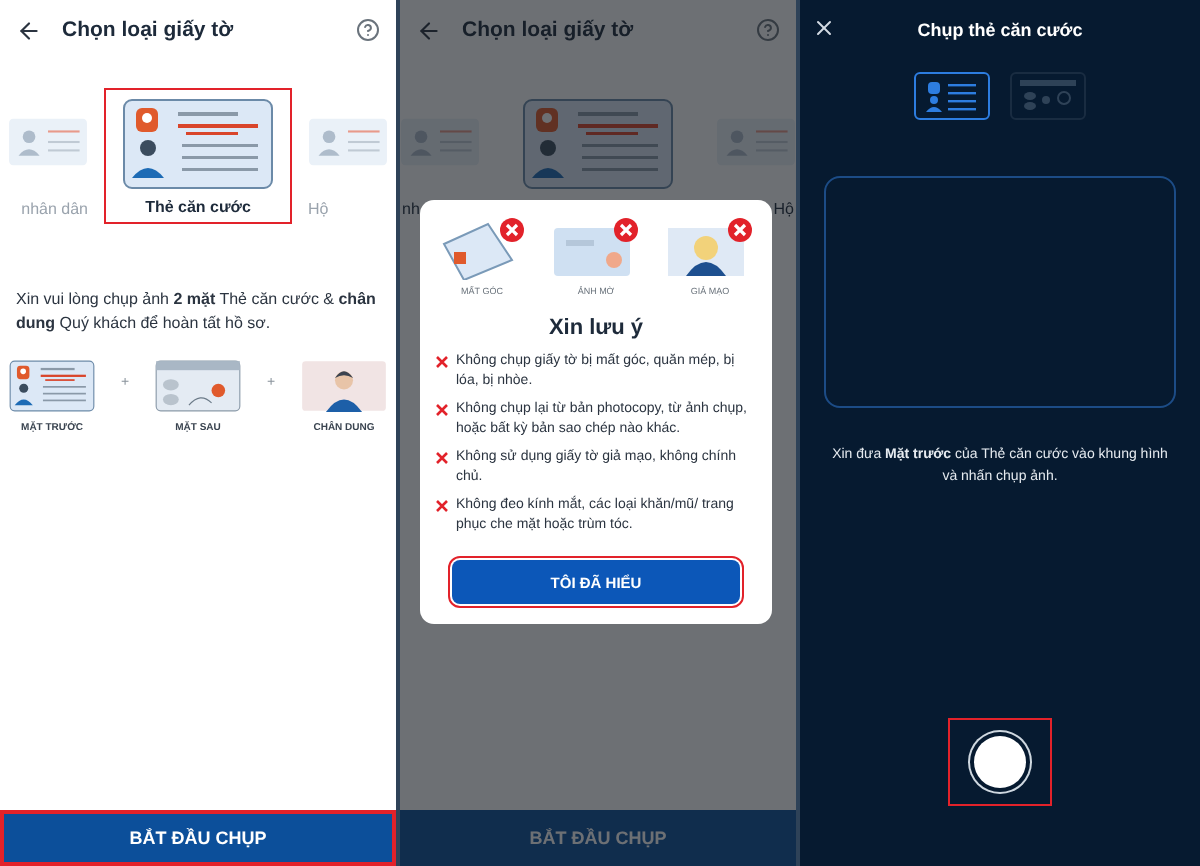 The width and height of the screenshot is (1200, 866). Describe the element at coordinates (344, 386) in the screenshot. I see `portrait-icon` at that location.